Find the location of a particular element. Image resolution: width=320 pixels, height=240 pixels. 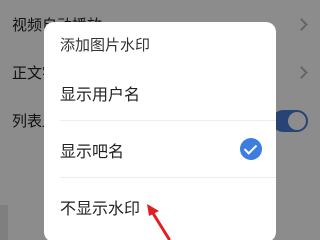

option-label: 显示吧名 is located at coordinates (92, 151).